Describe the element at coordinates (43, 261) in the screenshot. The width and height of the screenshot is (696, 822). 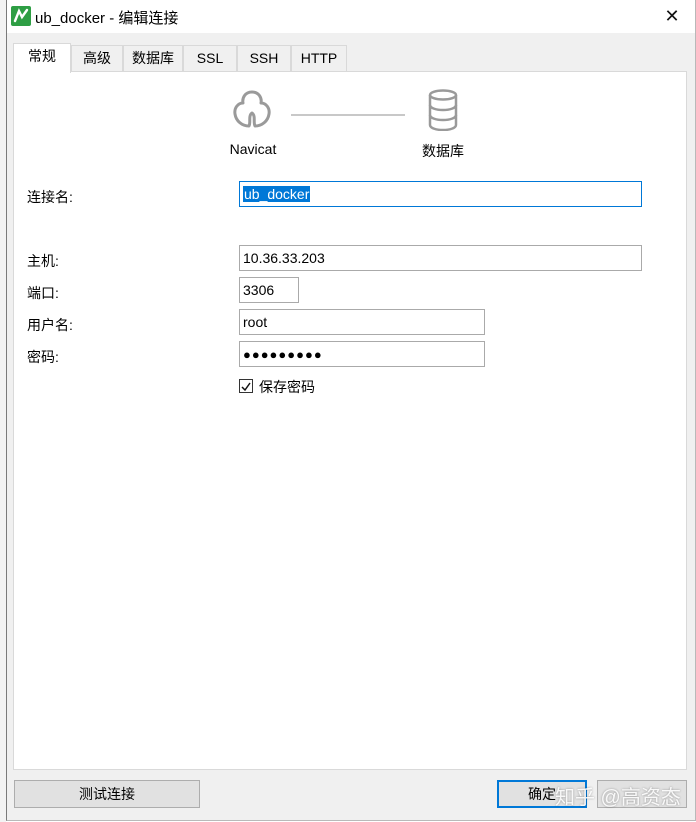
I see `host-label: 主机:` at that location.